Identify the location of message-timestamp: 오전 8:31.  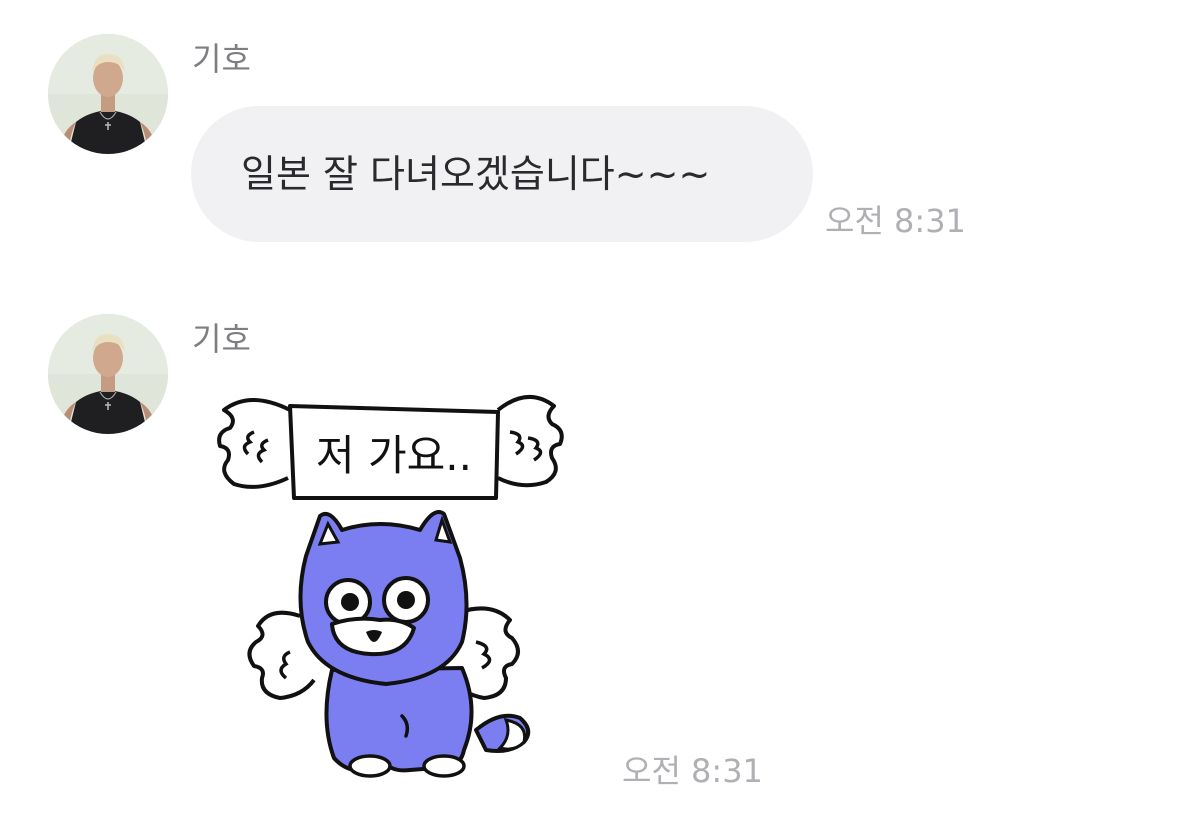
(692, 771).